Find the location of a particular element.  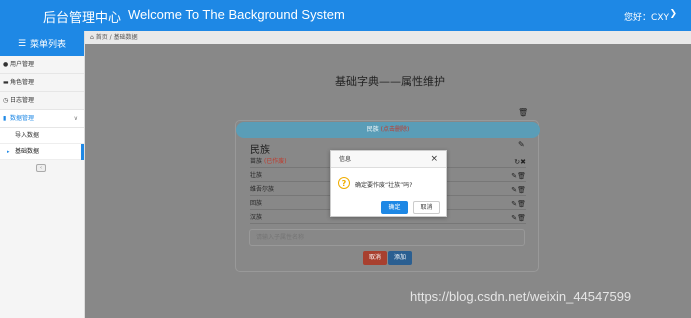

folder-icon: ▬ is located at coordinates (6, 82).